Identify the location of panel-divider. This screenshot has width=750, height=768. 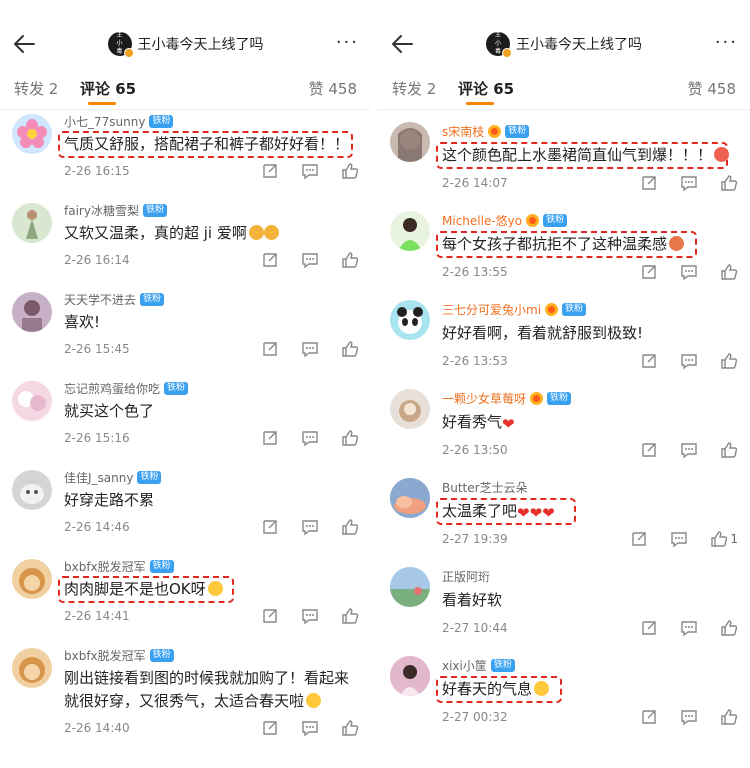
(374, 384).